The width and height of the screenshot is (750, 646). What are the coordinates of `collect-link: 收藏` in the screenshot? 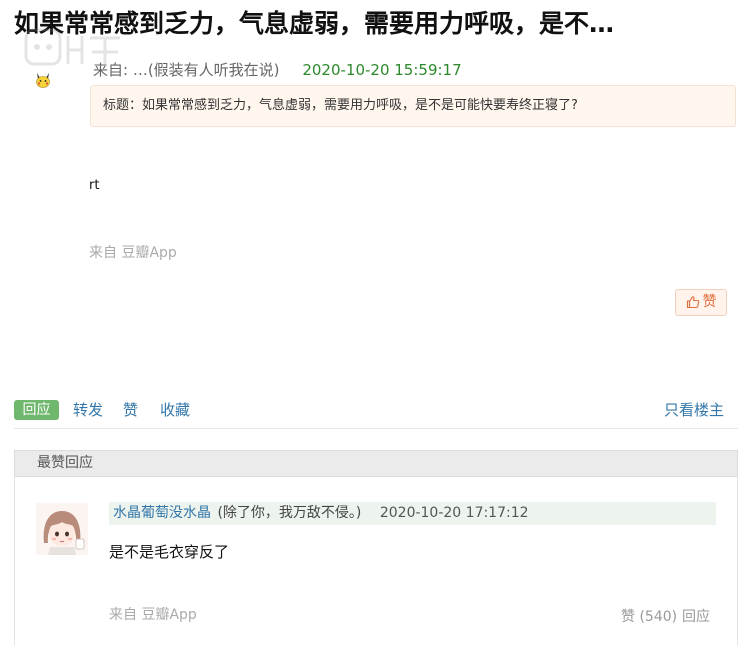 It's located at (175, 410).